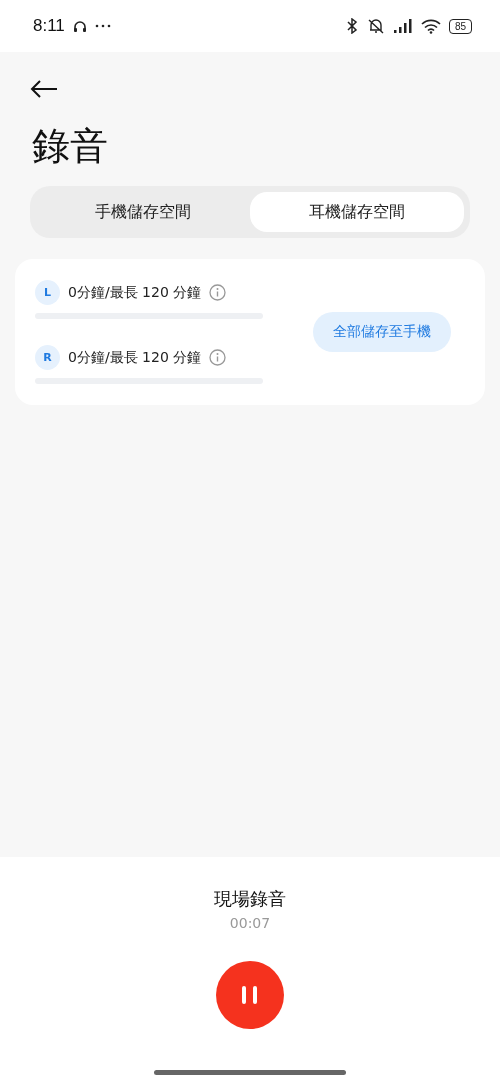 The height and width of the screenshot is (1083, 500). What do you see at coordinates (460, 26) in the screenshot?
I see `battery-level: 85` at bounding box center [460, 26].